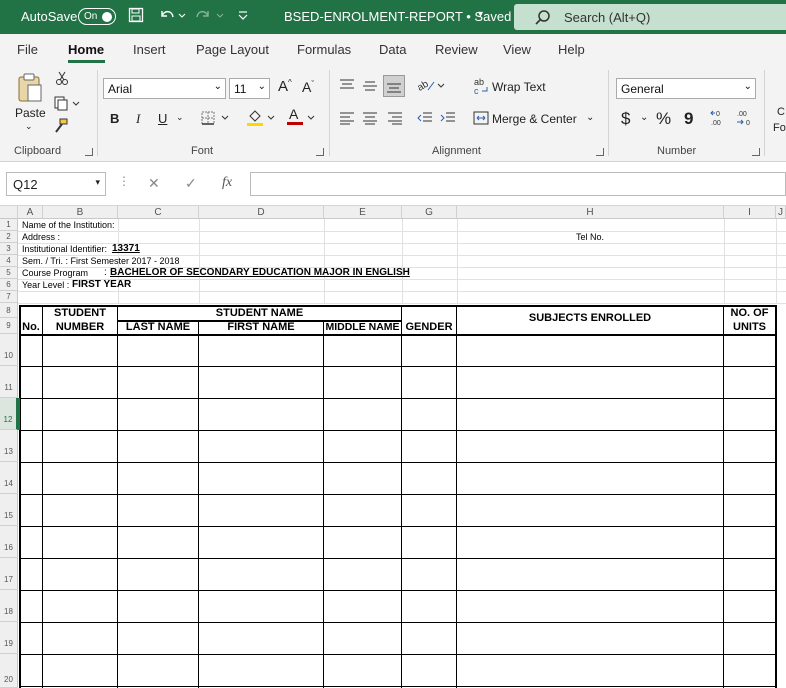 This screenshot has height=688, width=786. I want to click on top-align-icon, so click(347, 86).